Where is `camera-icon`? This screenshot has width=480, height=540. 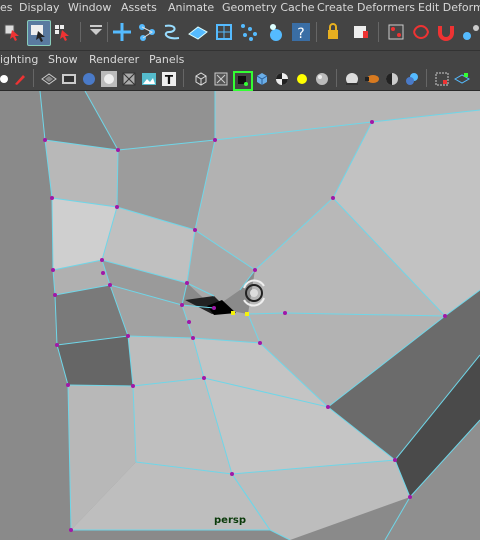 camera-icon is located at coordinates (361, 32).